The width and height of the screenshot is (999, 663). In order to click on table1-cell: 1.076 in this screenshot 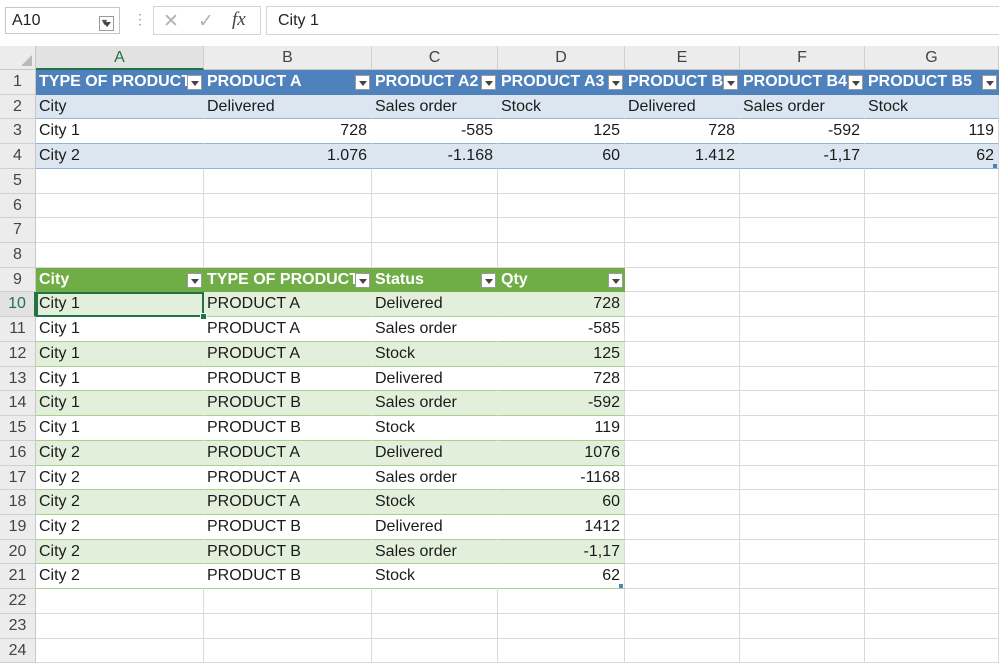, I will do `click(288, 156)`.